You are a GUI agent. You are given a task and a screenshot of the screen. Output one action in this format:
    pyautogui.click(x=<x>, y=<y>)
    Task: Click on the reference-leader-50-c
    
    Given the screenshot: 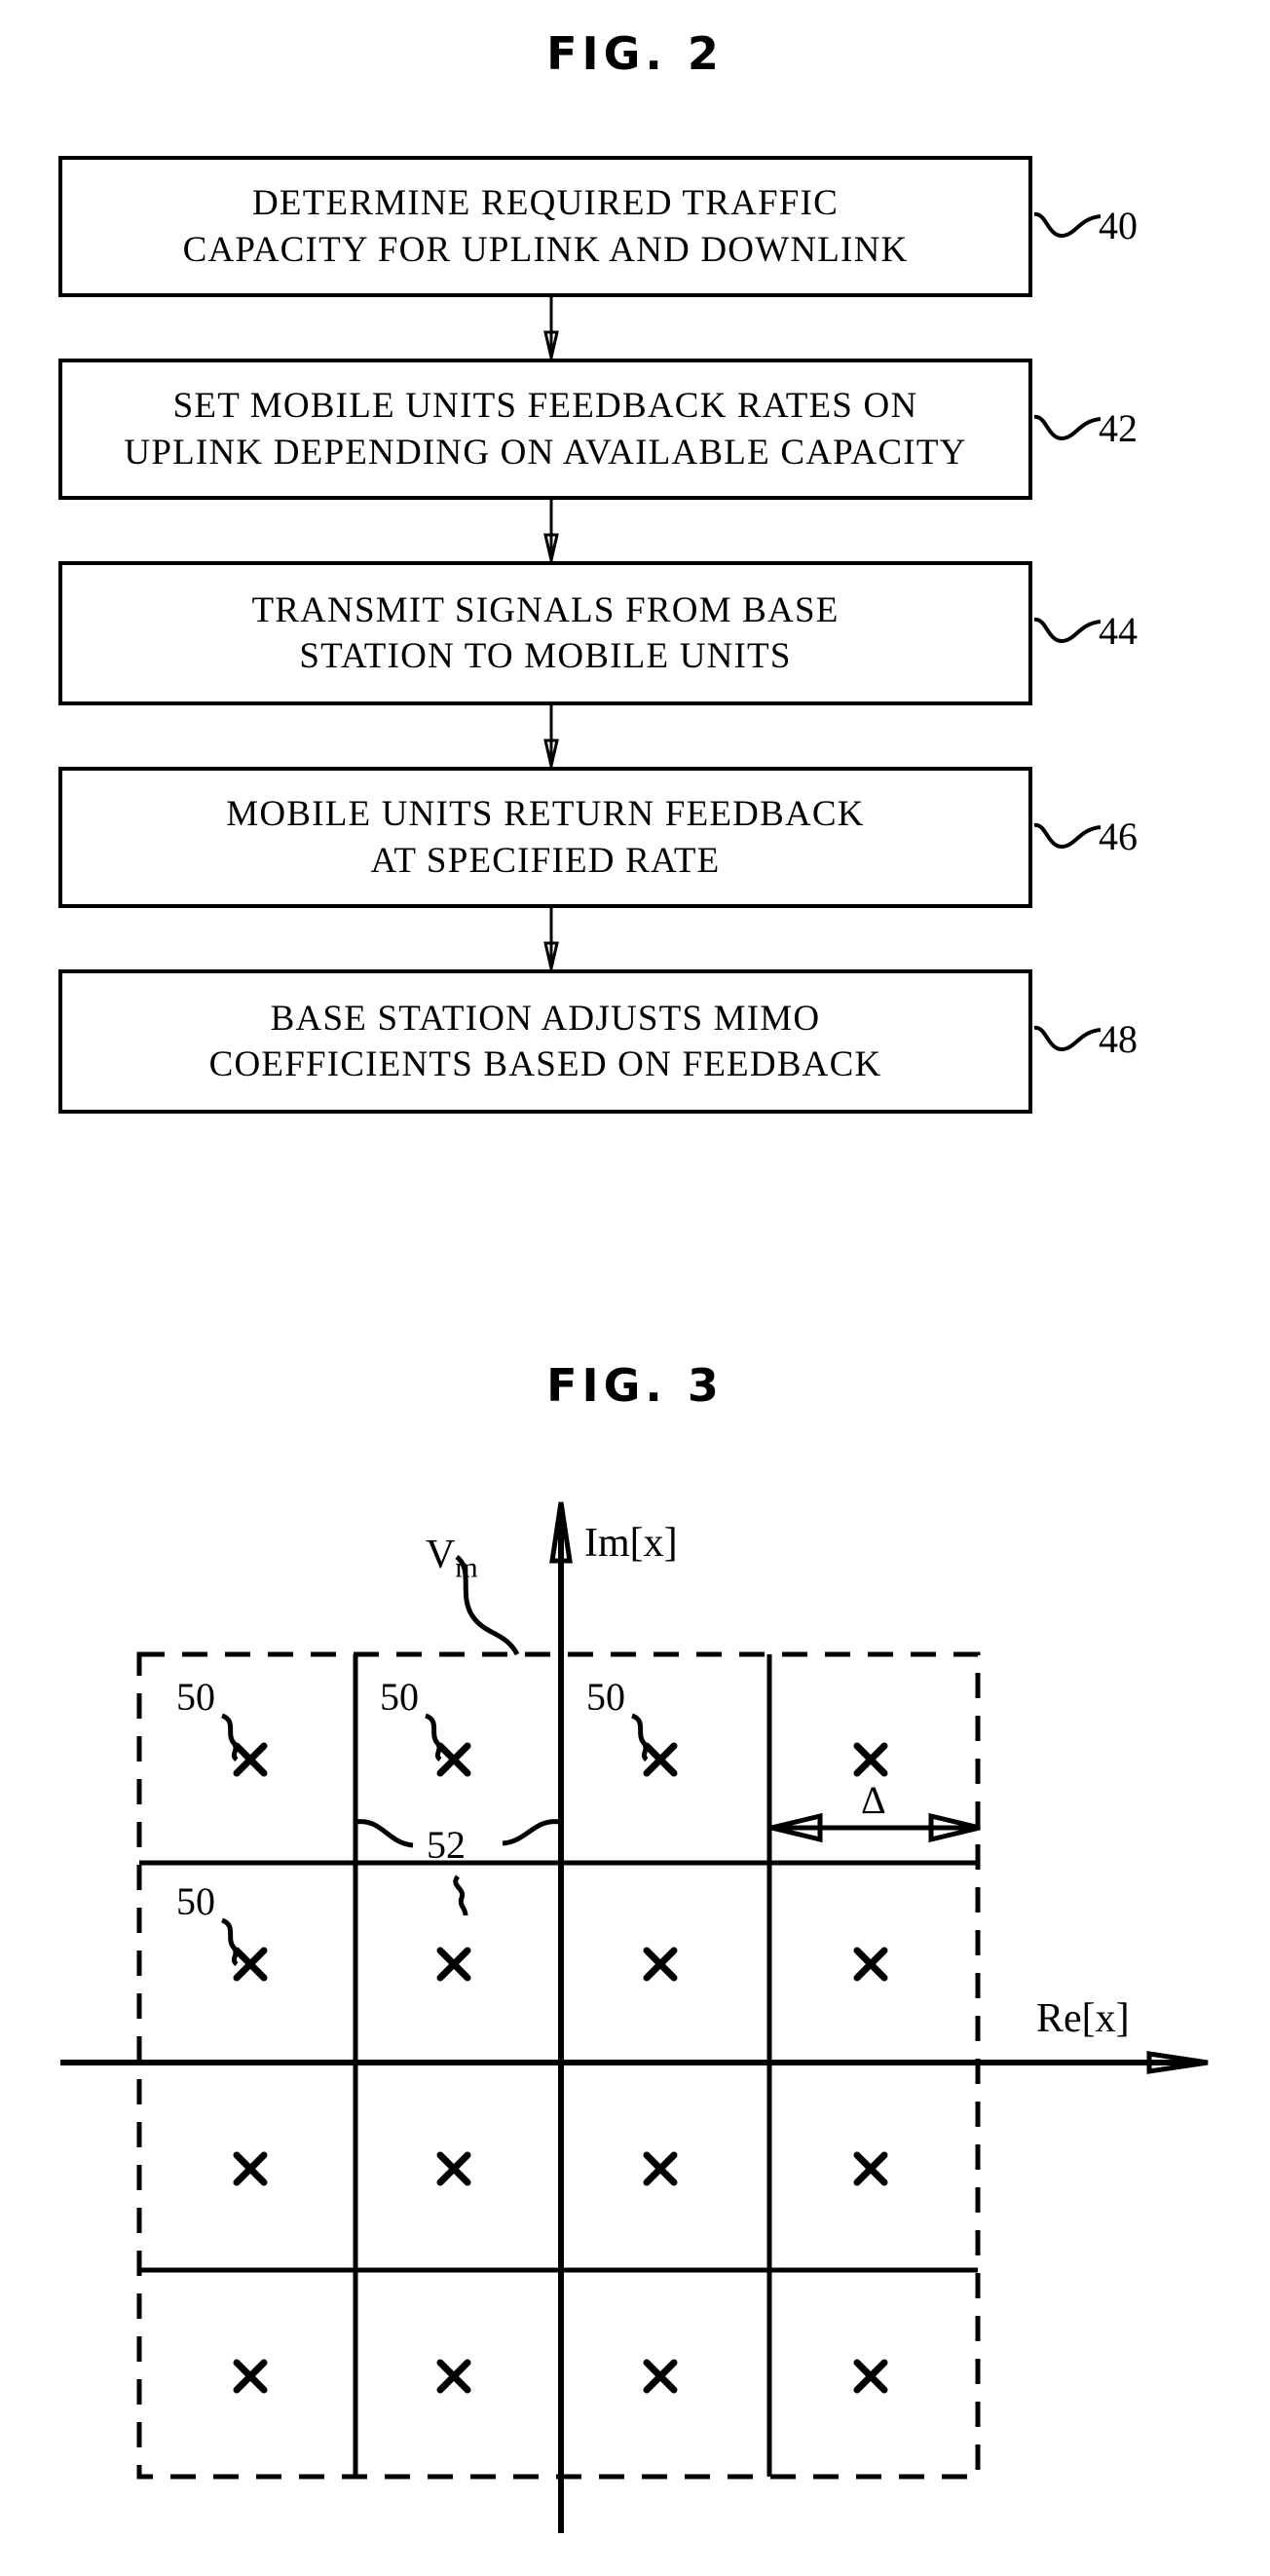 What is the action you would take?
    pyautogui.click(x=640, y=1737)
    